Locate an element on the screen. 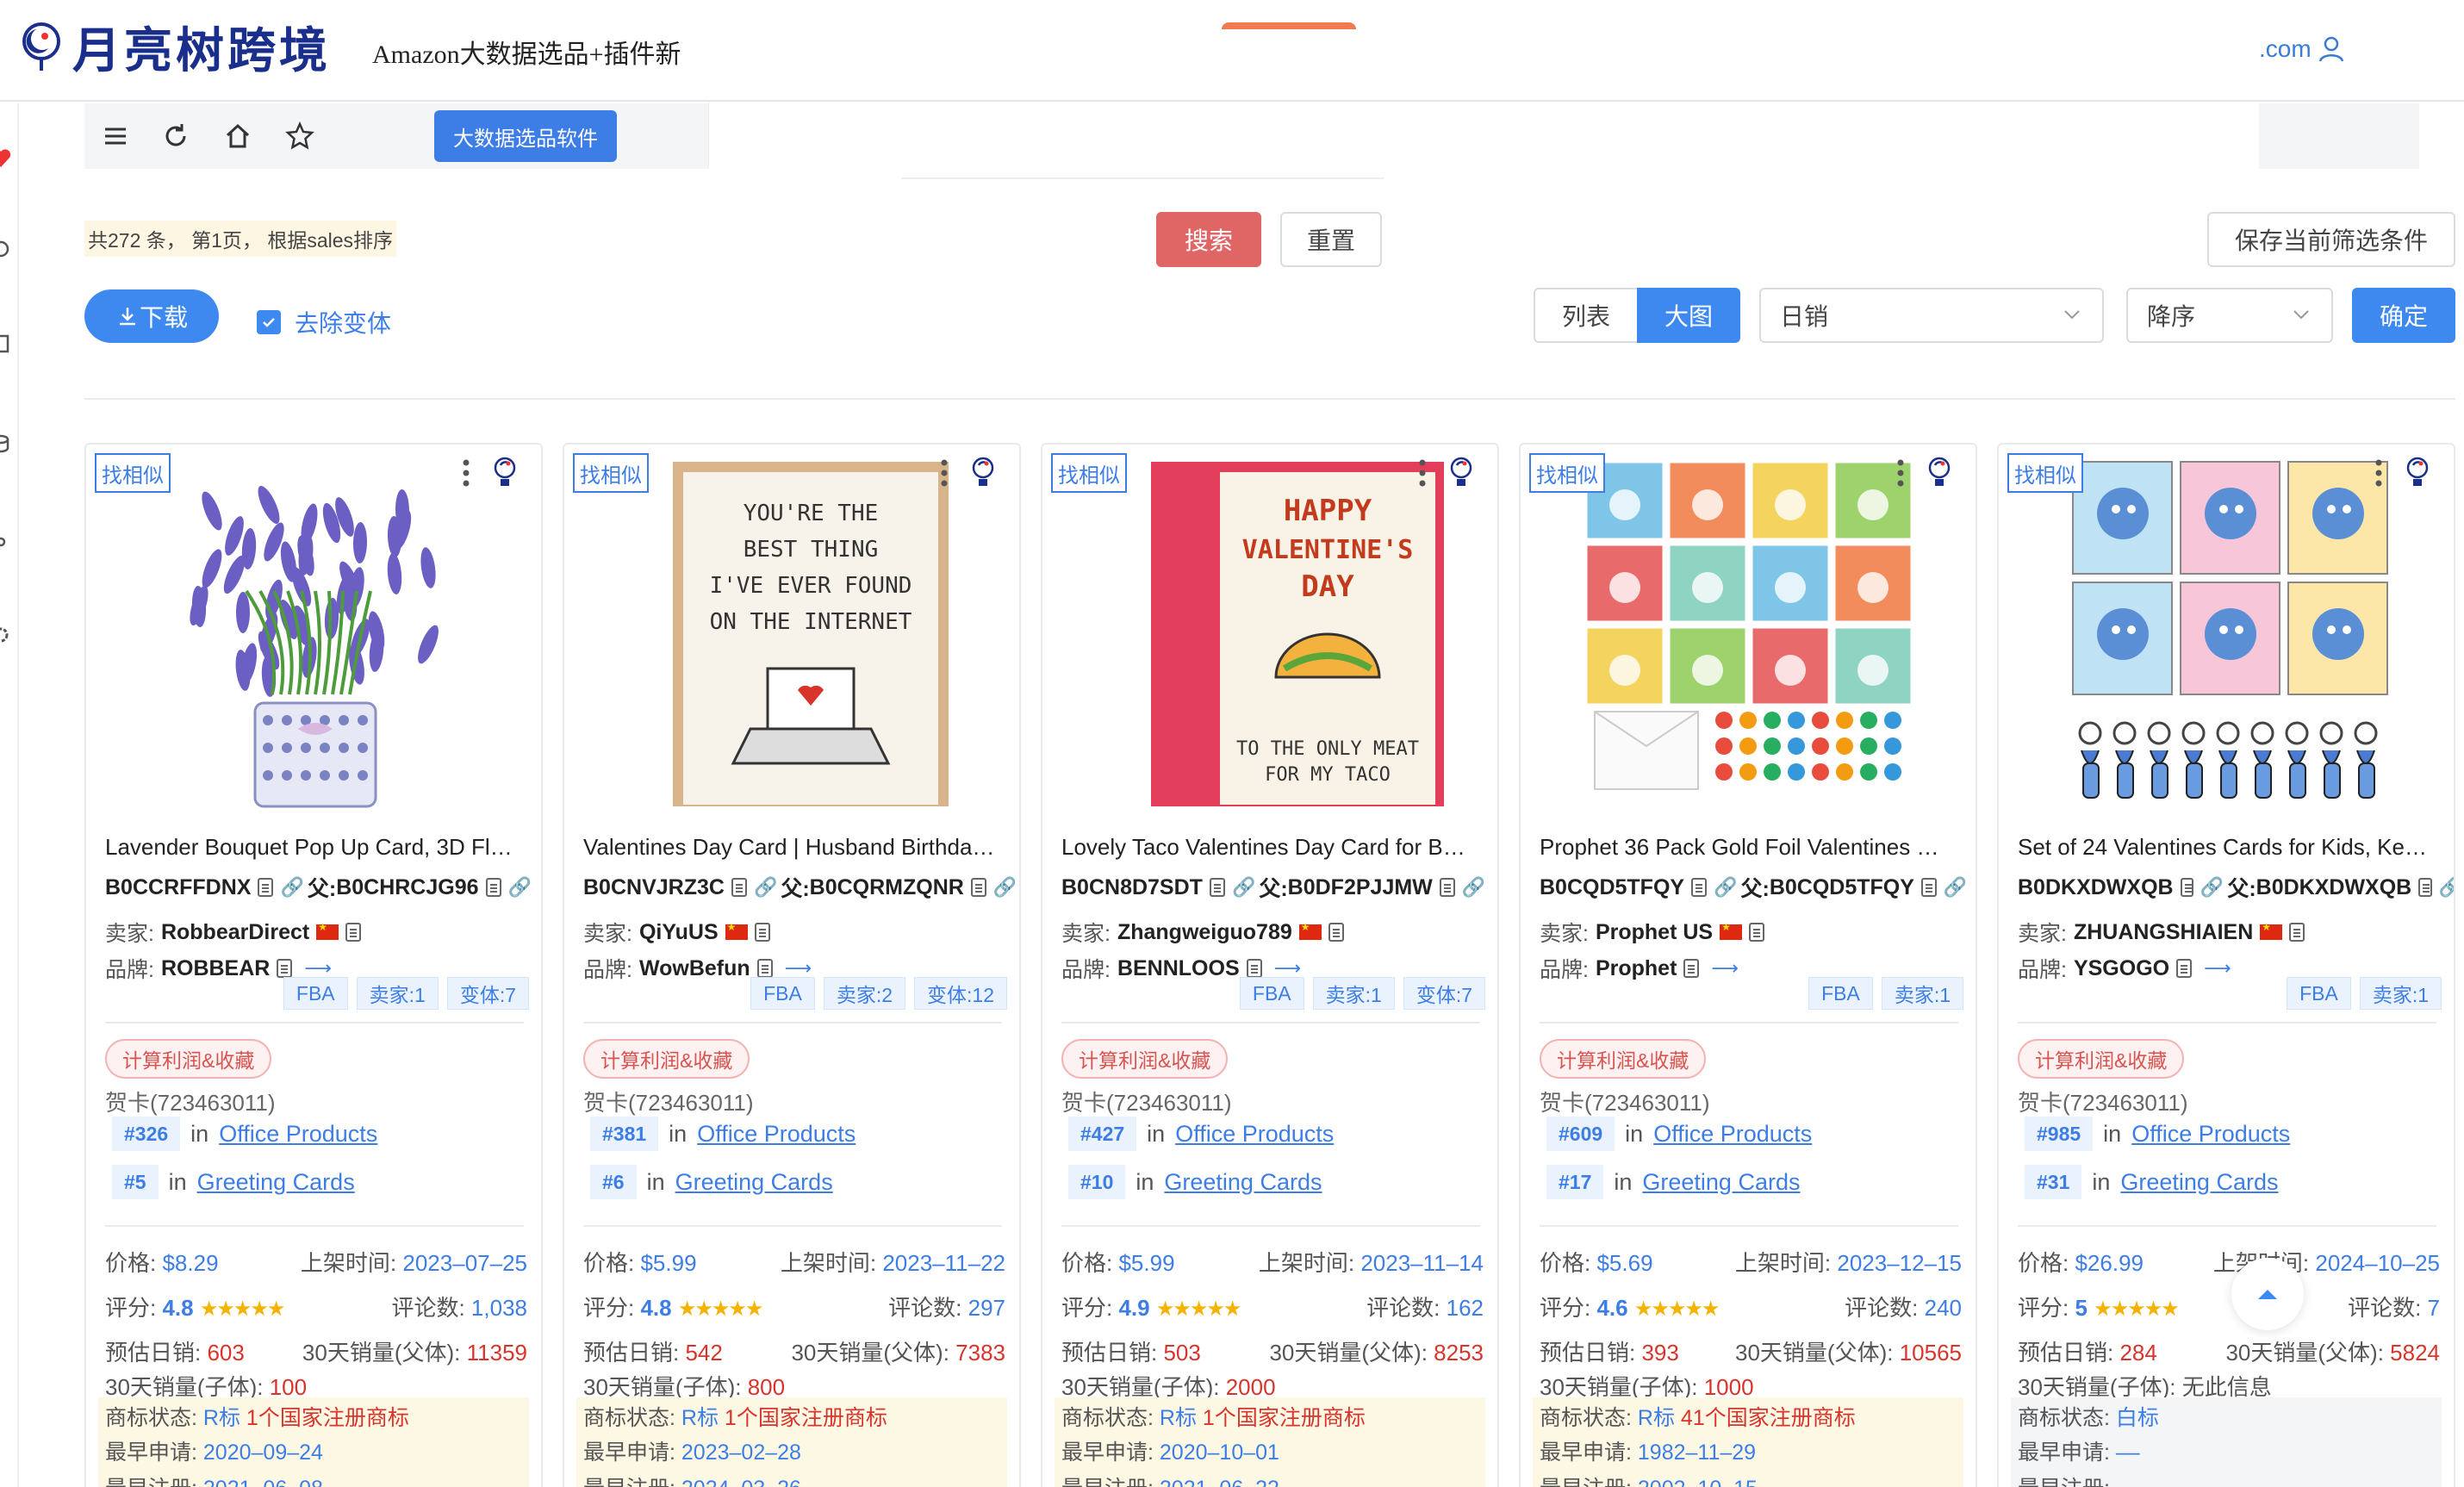 The width and height of the screenshot is (2464, 1487). home-icon is located at coordinates (238, 136).